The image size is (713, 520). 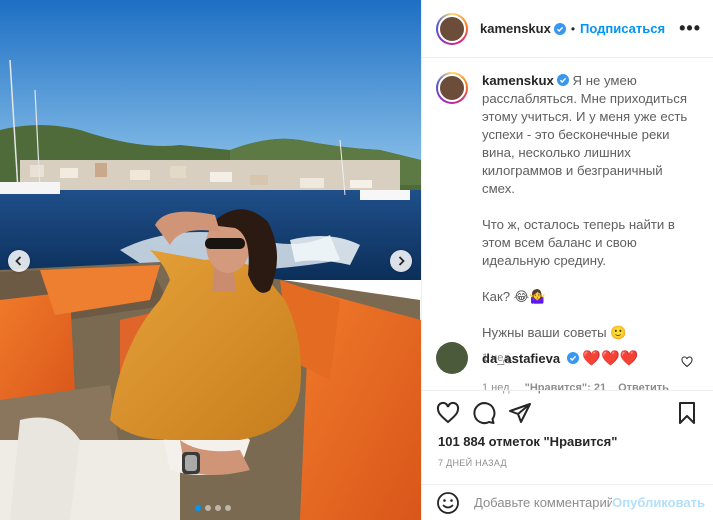 I want to click on share-icon, so click(x=520, y=413).